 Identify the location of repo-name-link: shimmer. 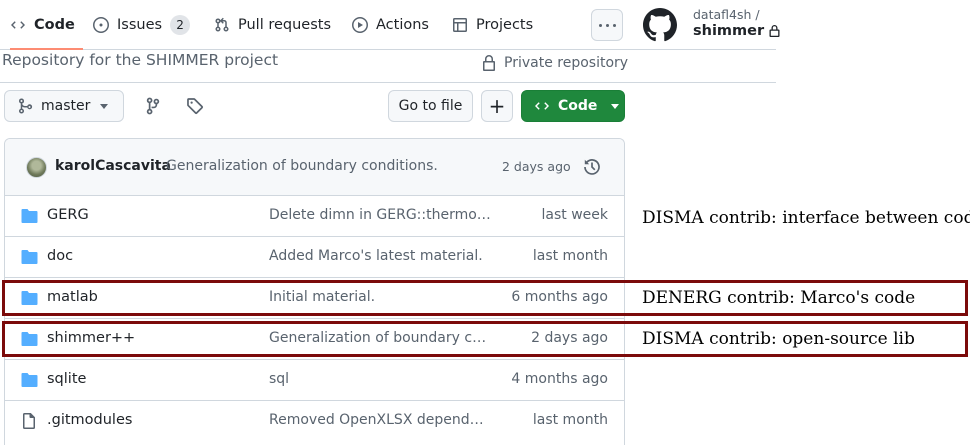
(736, 31).